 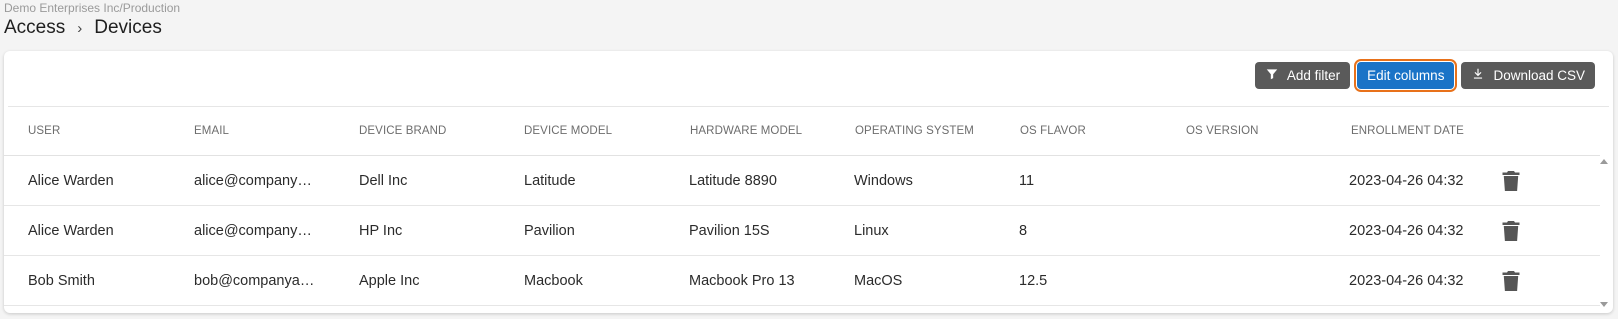 I want to click on cell-operating-system: Windows, so click(x=883, y=181).